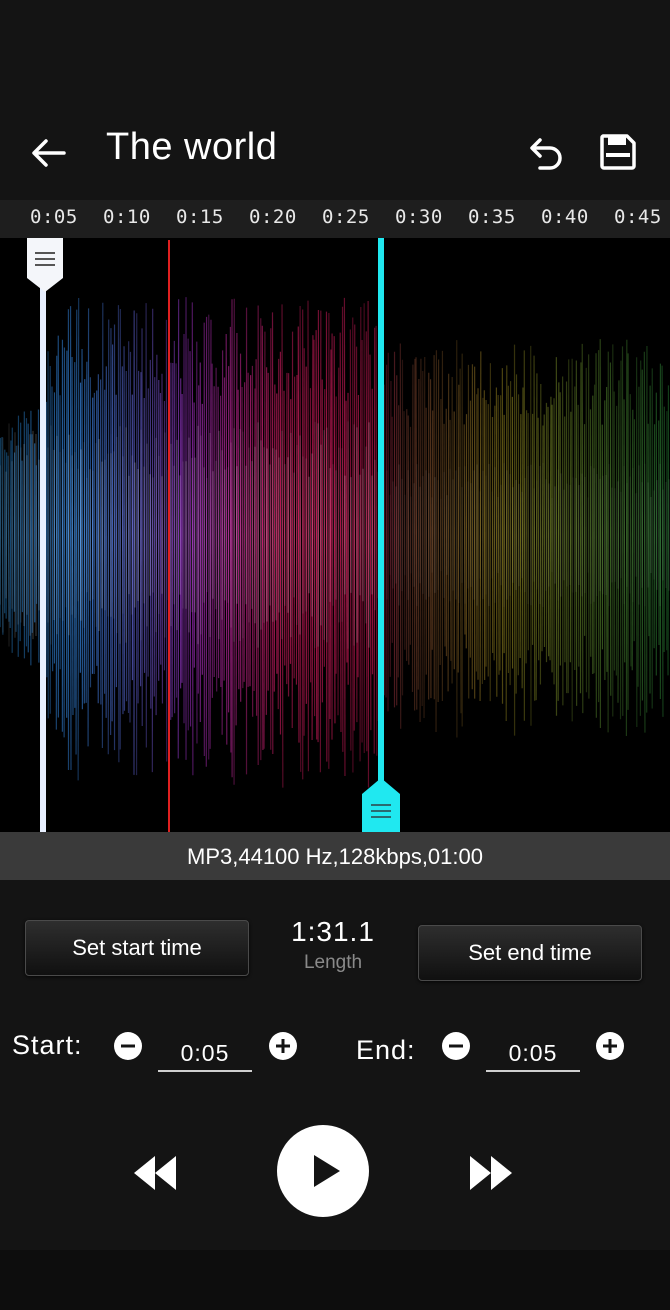 Image resolution: width=670 pixels, height=1310 pixels. I want to click on start-increment-button, so click(283, 1046).